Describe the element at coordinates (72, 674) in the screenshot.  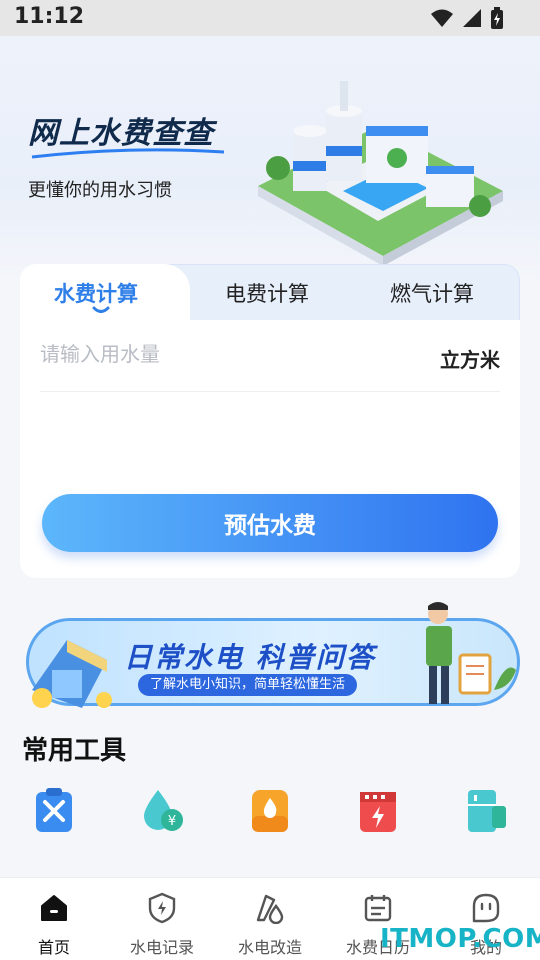
I see `hydropower-dam-icon` at that location.